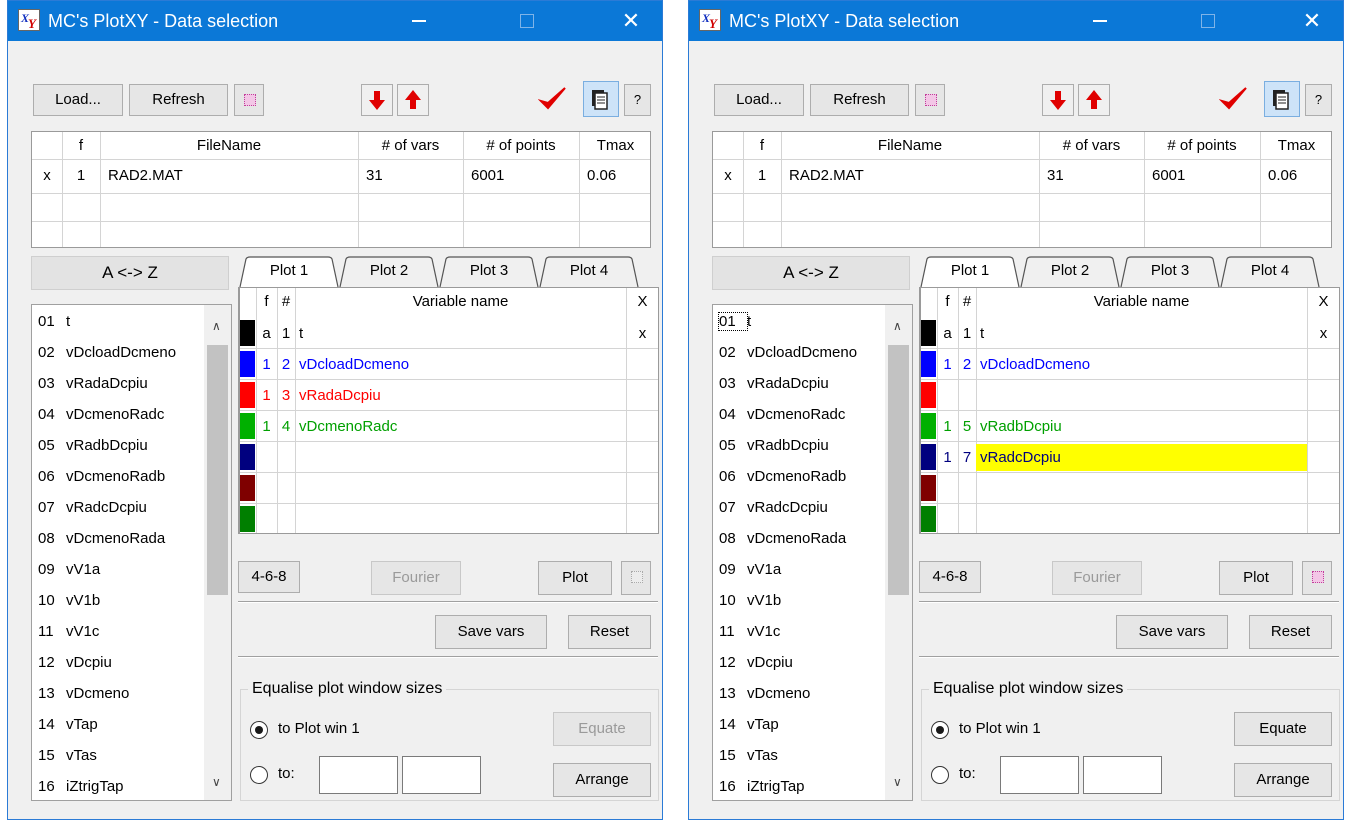  I want to click on reset-button: Reset, so click(1290, 632).